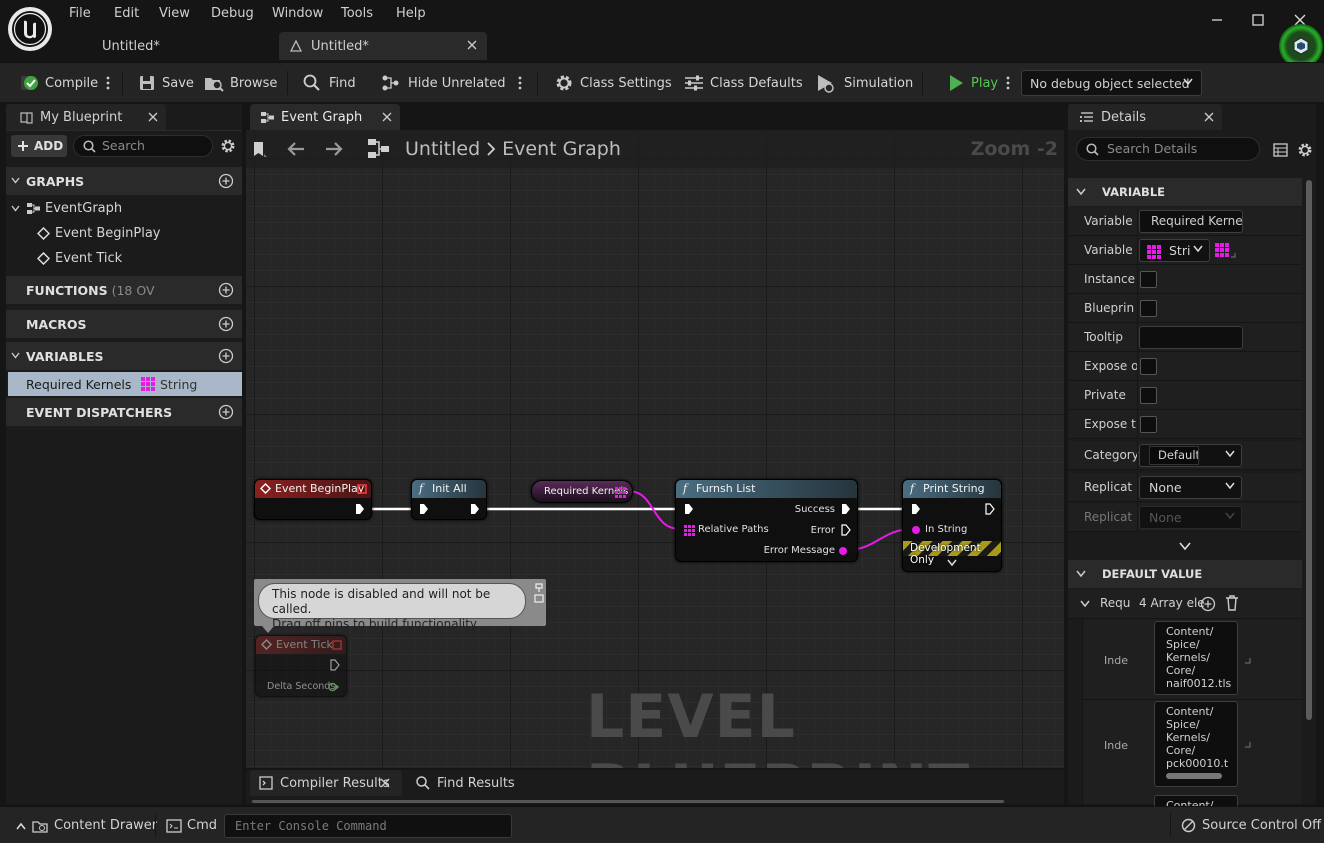  Describe the element at coordinates (86, 117) in the screenshot. I see `my-blueprint-tab: My Blueprint` at that location.